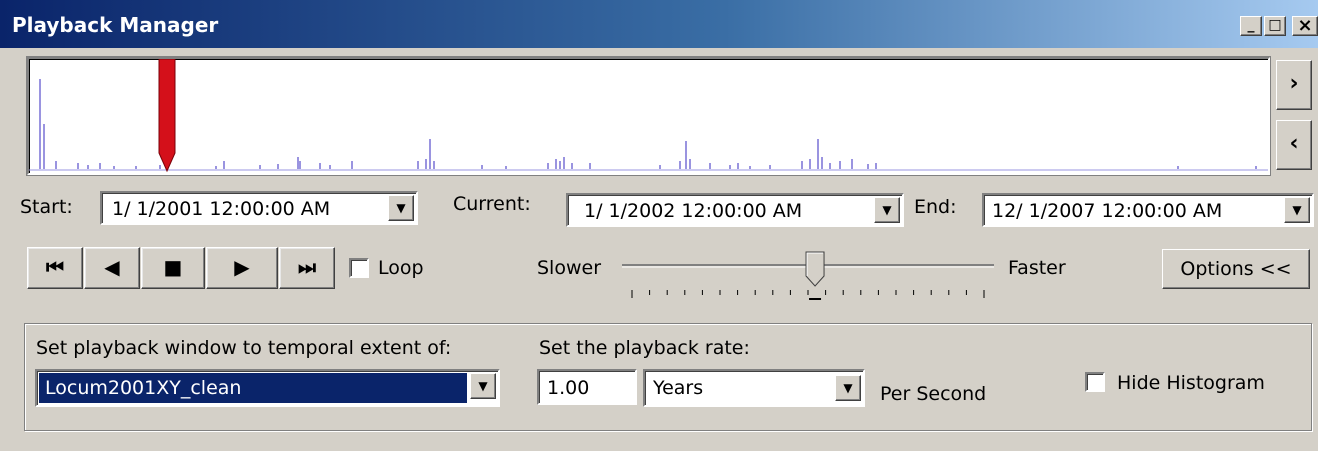 The height and width of the screenshot is (451, 1318). Describe the element at coordinates (1294, 85) in the screenshot. I see `scroll-forward-button: ›` at that location.